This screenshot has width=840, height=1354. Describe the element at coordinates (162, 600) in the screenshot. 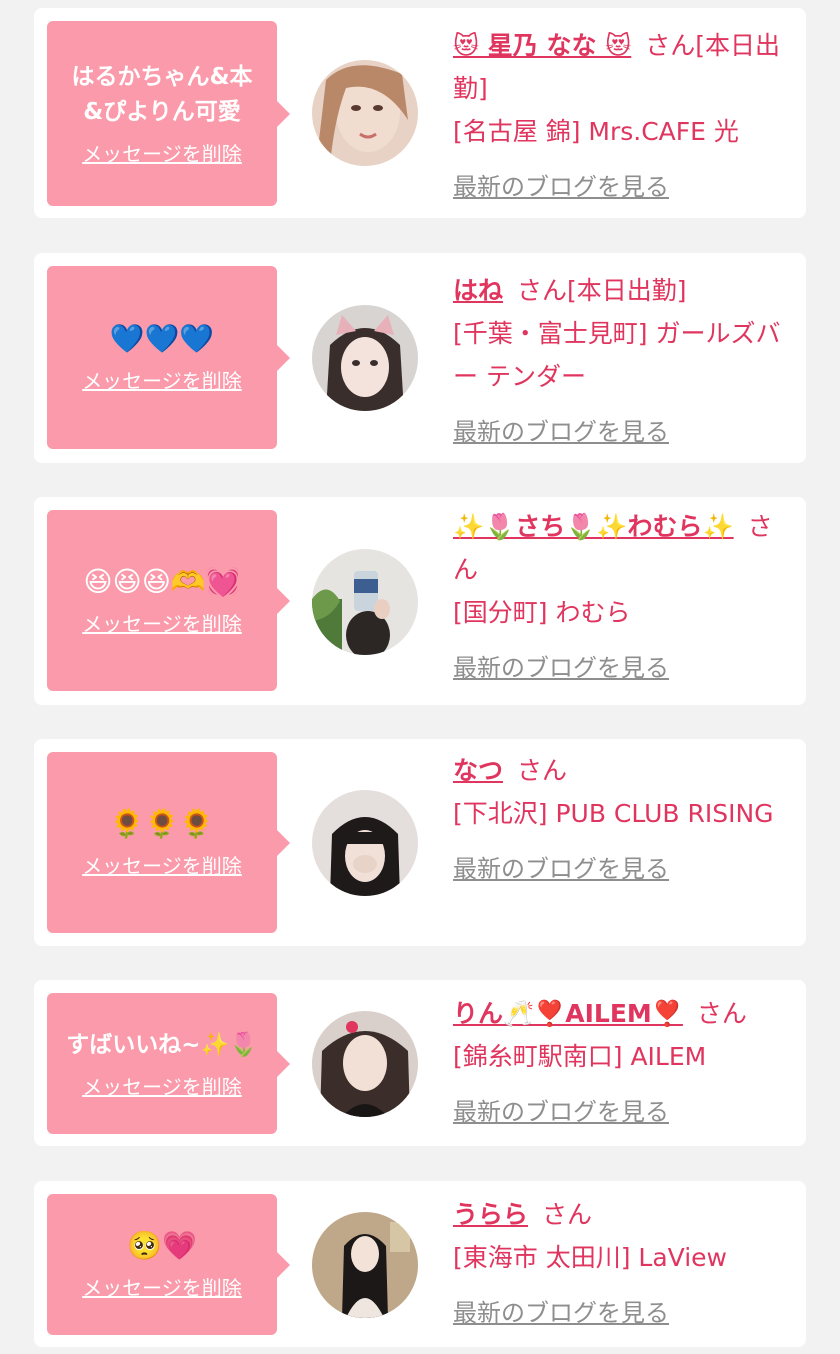

I see `message-bubble: 😆😆😆🫶💓 メッセージを削除` at that location.